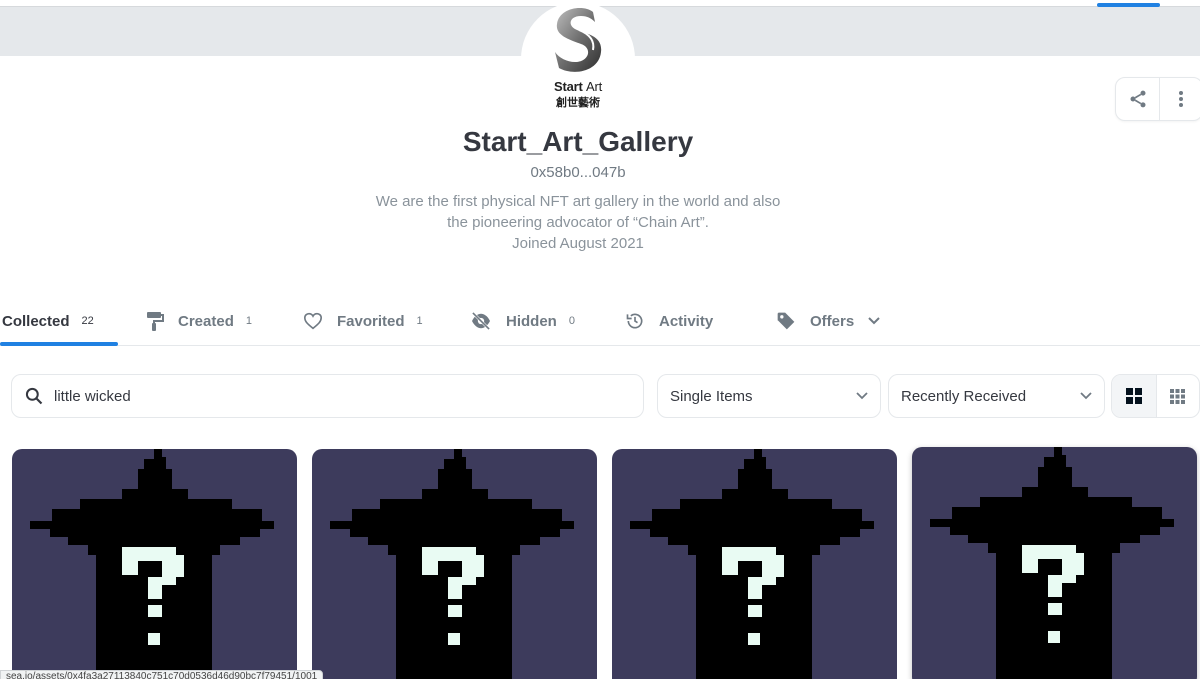  Describe the element at coordinates (578, 40) in the screenshot. I see `start-art-logo` at that location.